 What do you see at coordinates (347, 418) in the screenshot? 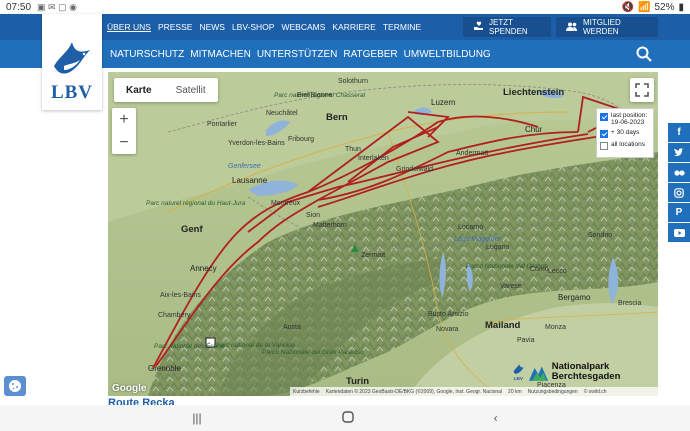
I see `home-icon` at bounding box center [347, 418].